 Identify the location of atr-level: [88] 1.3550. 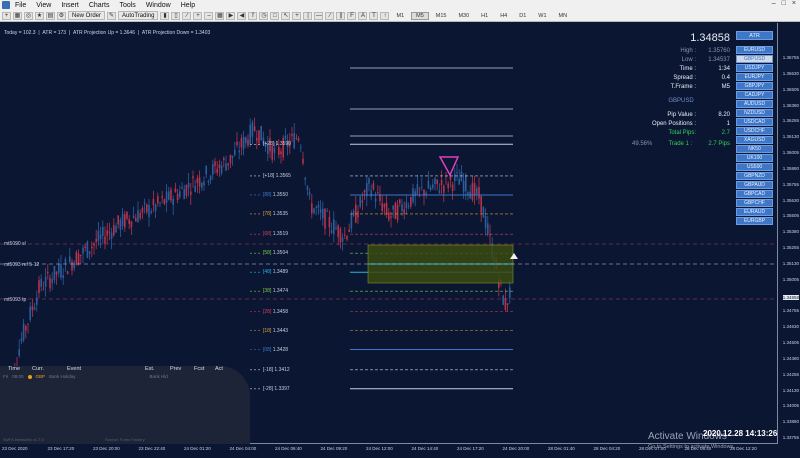
(275, 195).